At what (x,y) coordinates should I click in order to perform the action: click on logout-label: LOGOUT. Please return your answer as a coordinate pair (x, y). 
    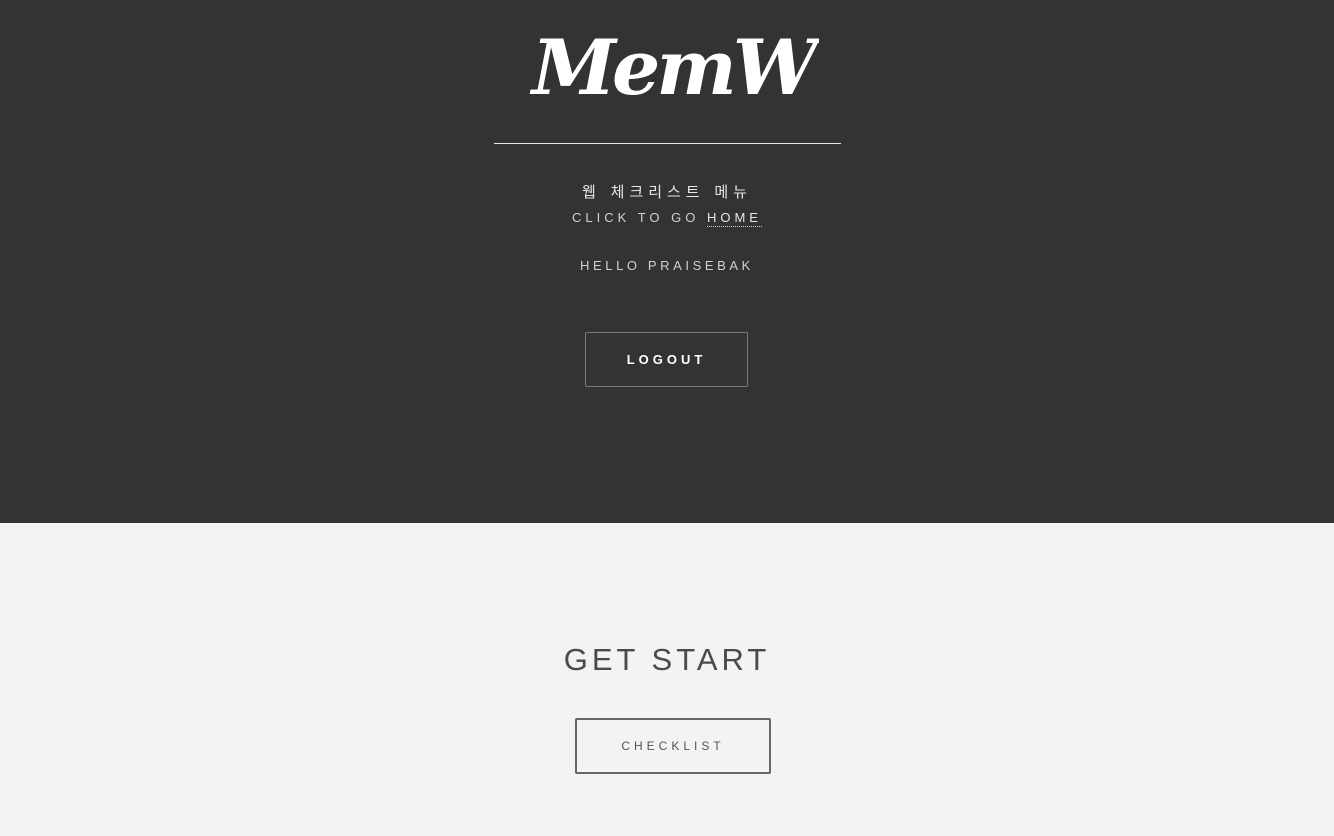
    Looking at the image, I should click on (666, 359).